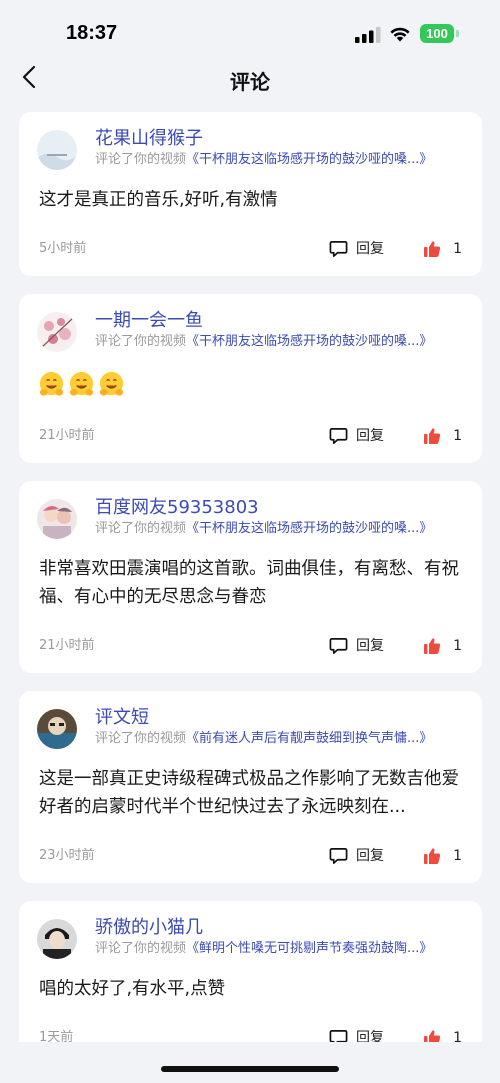 Image resolution: width=500 pixels, height=1083 pixels. I want to click on username: 评文短, so click(279, 718).